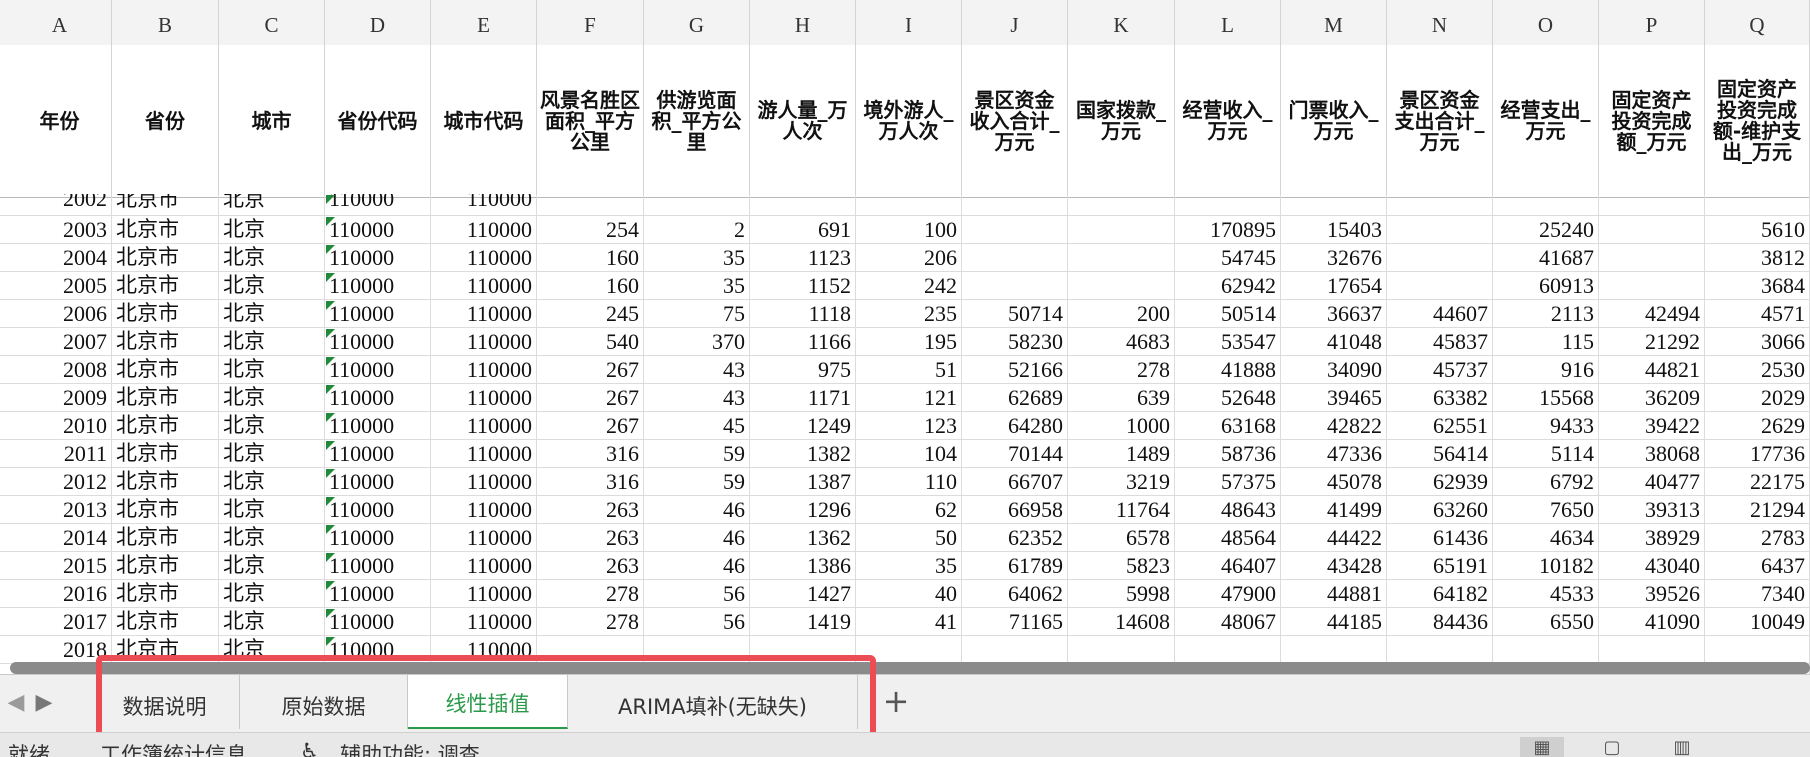  What do you see at coordinates (1334, 121) in the screenshot?
I see `header-cell: 门票收入_万元` at bounding box center [1334, 121].